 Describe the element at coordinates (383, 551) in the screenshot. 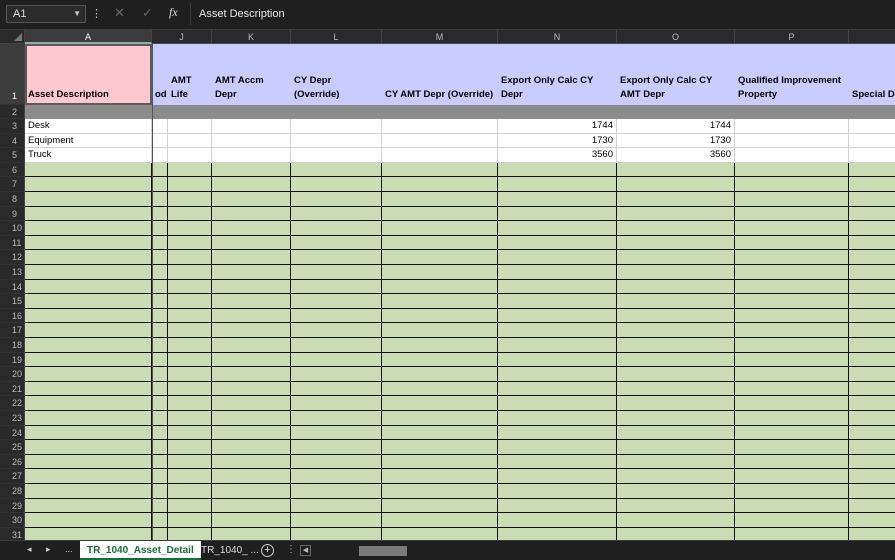

I see `horizontal-scrollbar-thumb` at that location.